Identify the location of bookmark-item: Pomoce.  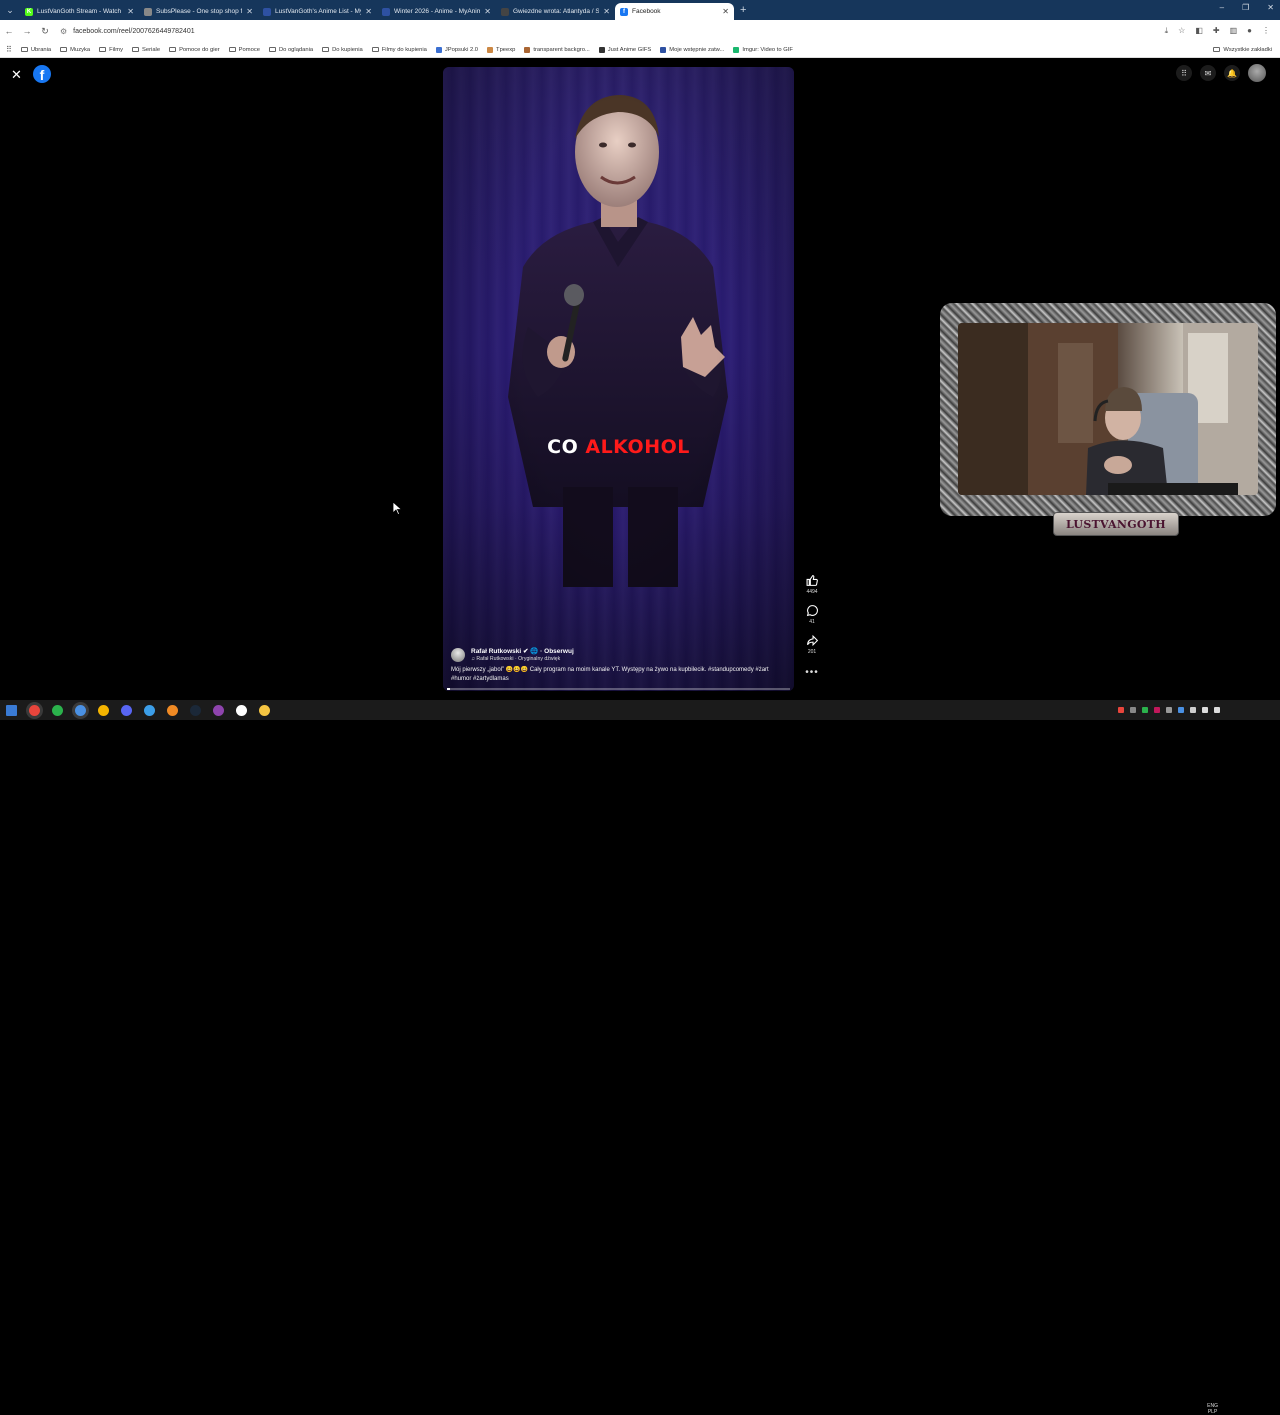
(244, 50).